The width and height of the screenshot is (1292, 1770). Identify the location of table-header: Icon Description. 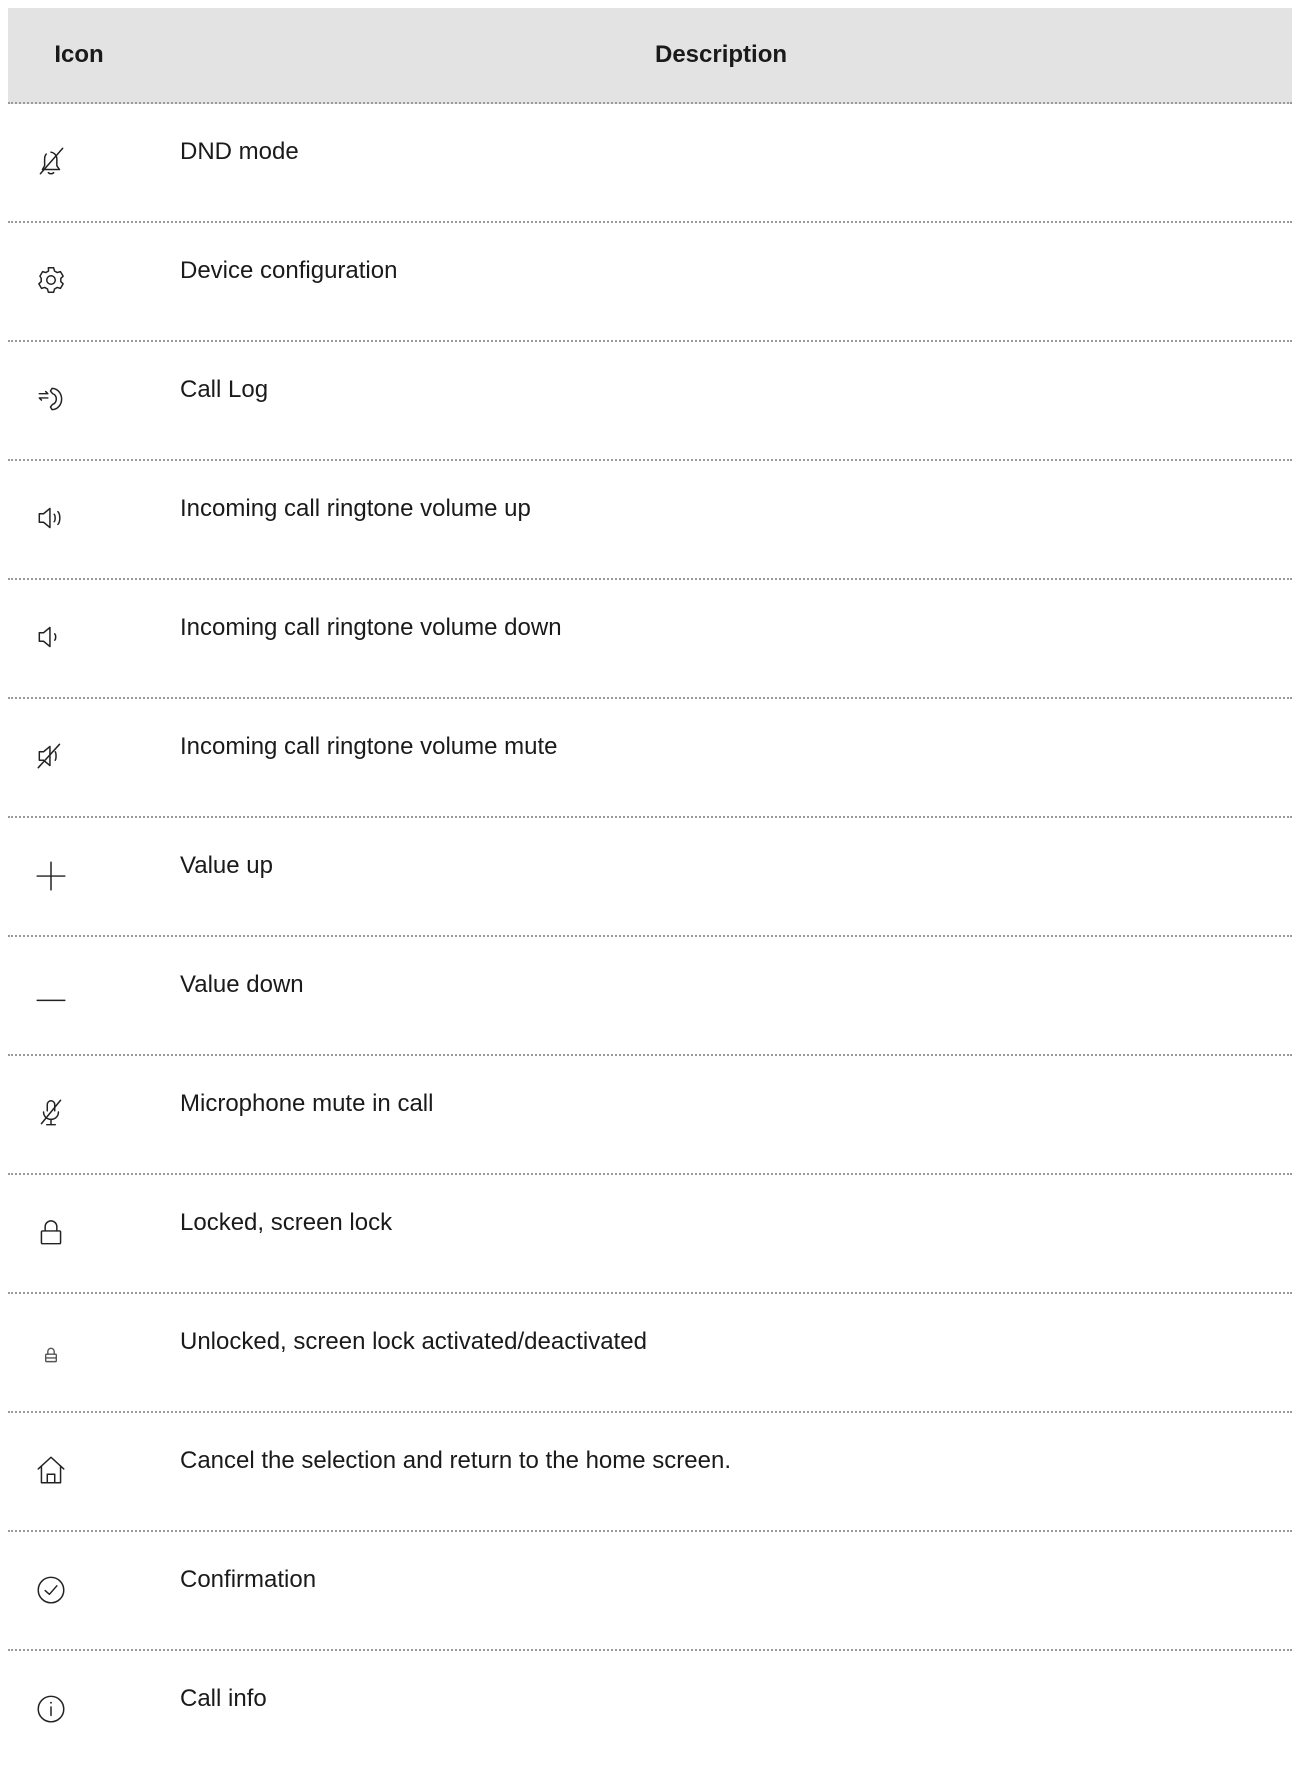
(650, 56).